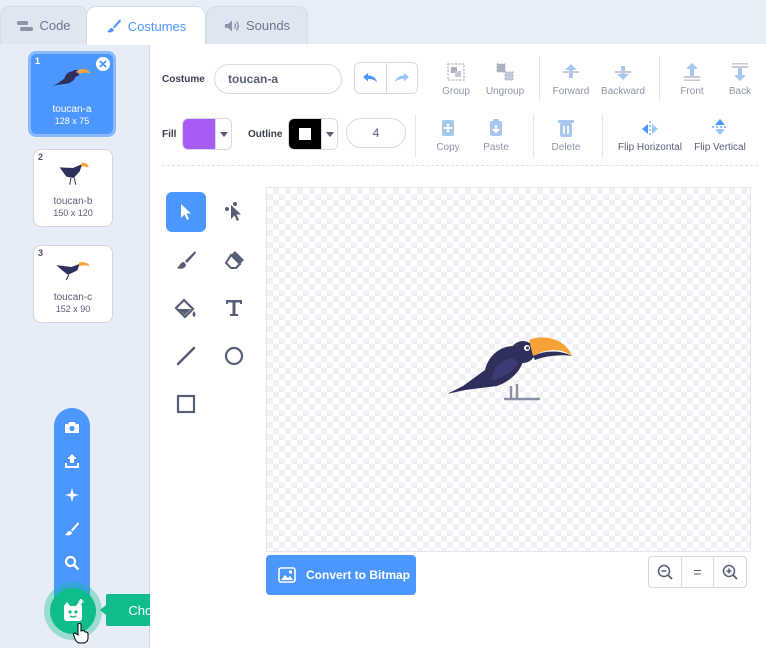 The height and width of the screenshot is (648, 766). I want to click on costume-card-2: 2 toucan-b 150 x 120, so click(73, 188).